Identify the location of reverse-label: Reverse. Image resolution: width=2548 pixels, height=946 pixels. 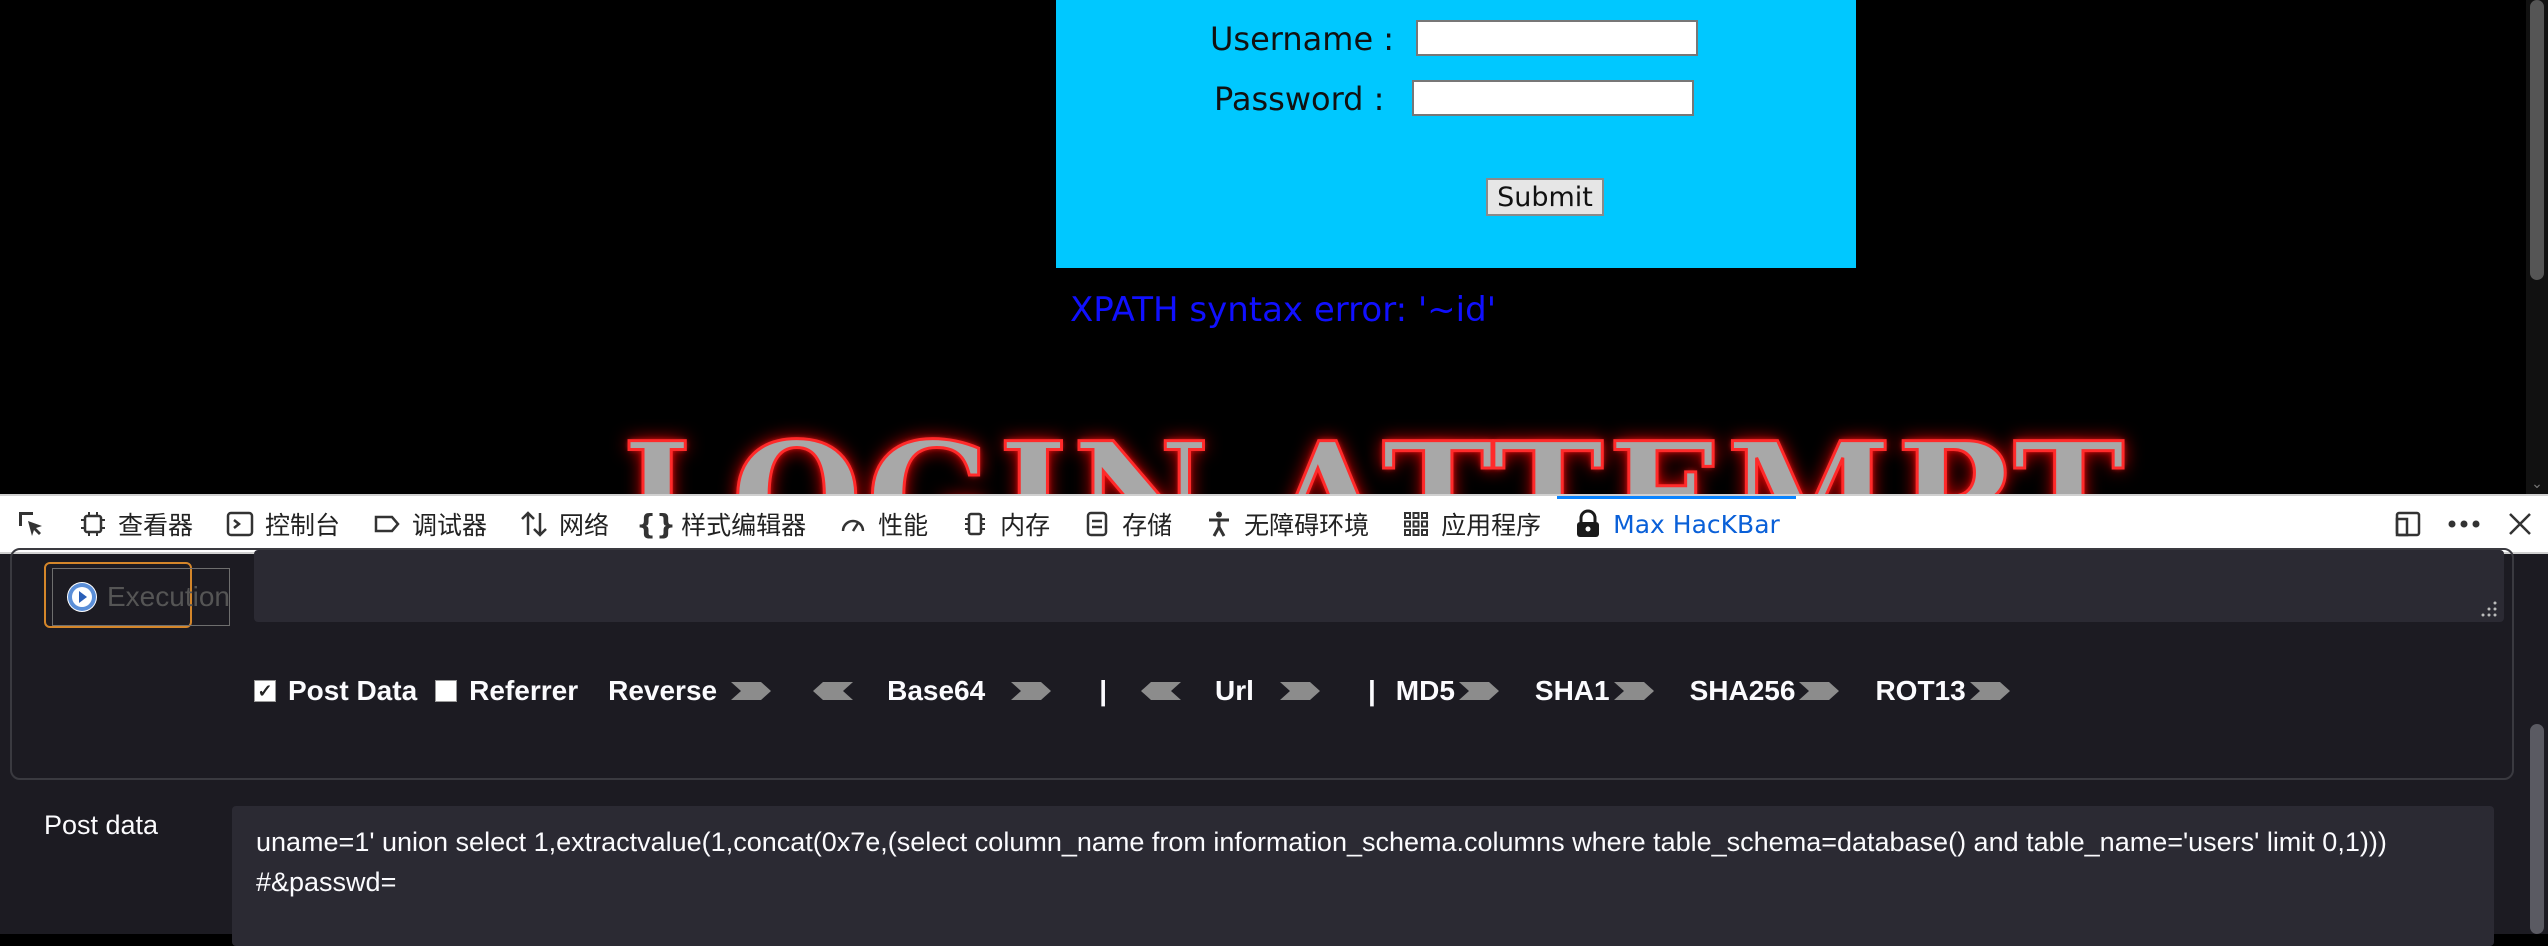
(663, 690).